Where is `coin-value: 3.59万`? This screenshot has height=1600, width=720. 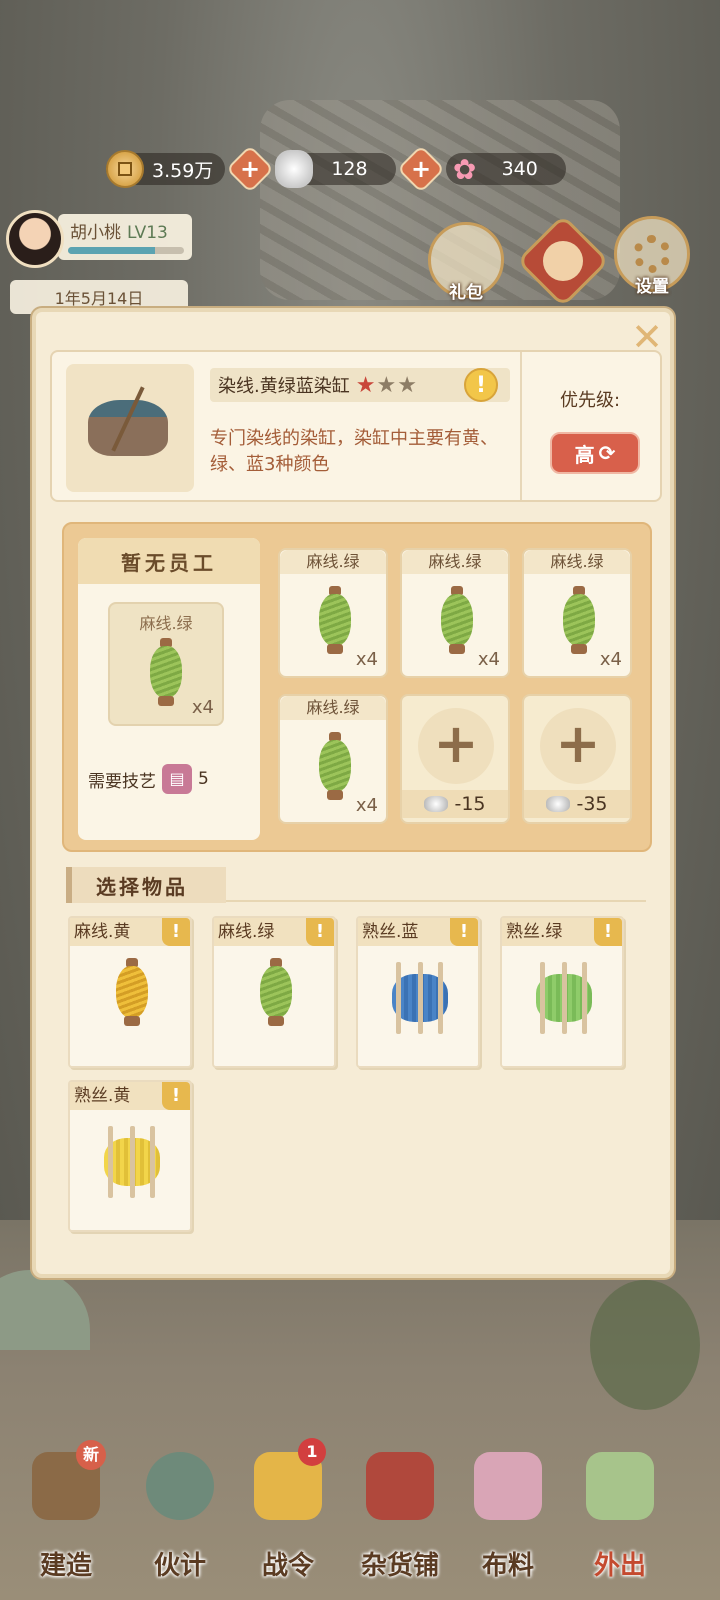
coin-value: 3.59万 is located at coordinates (183, 170).